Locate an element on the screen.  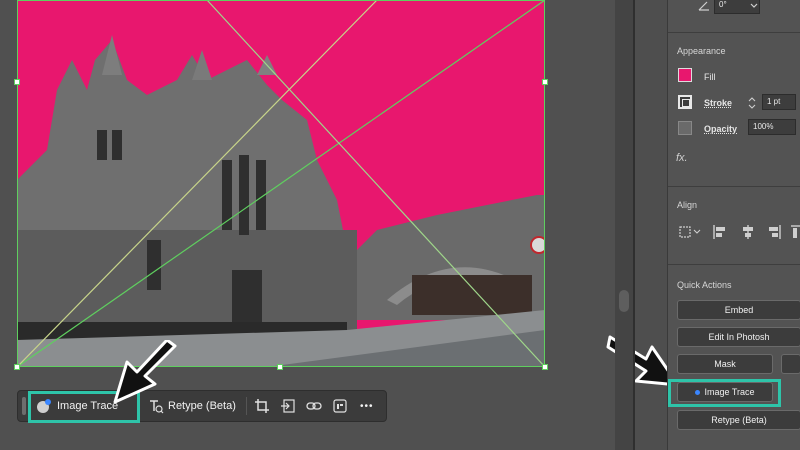
opacity-field: 100% is located at coordinates (772, 127).